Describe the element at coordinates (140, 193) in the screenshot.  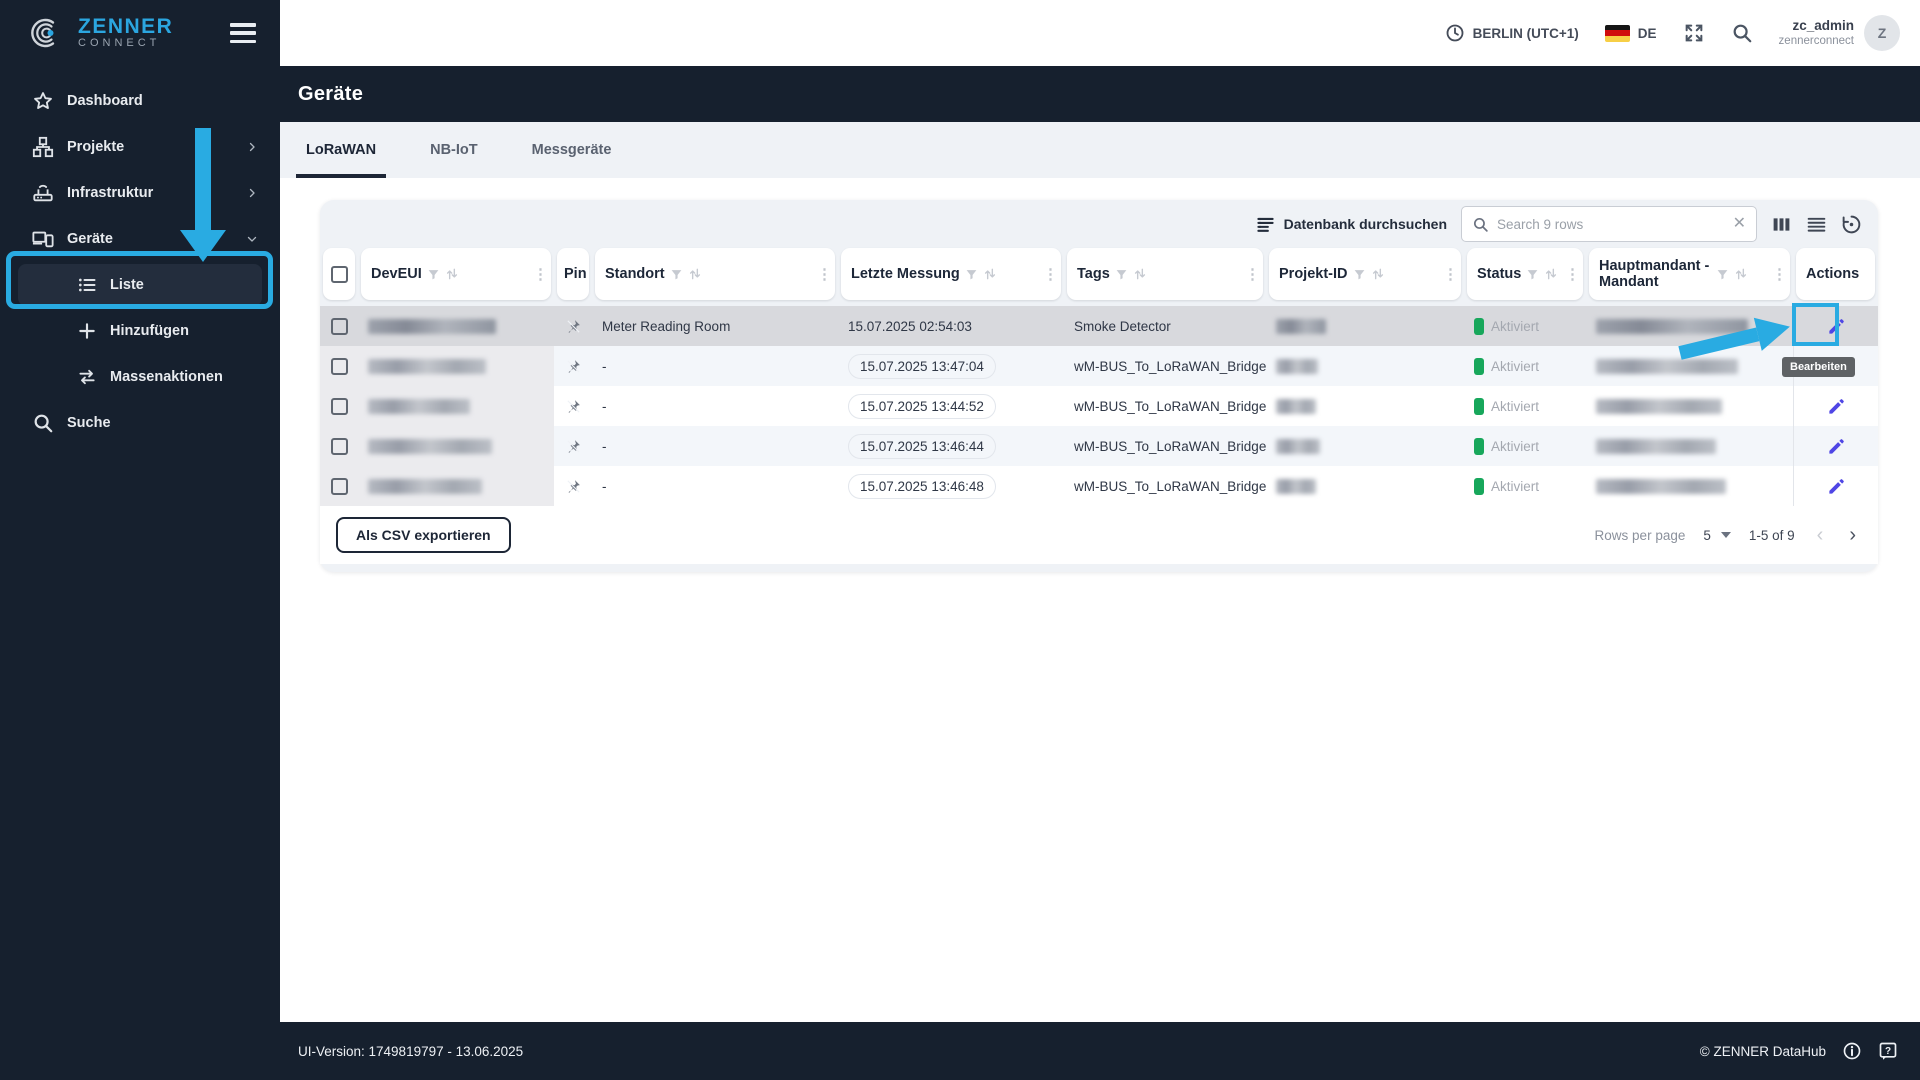
I see `sidebar-item-infrastruktur: Infrastruktur` at that location.